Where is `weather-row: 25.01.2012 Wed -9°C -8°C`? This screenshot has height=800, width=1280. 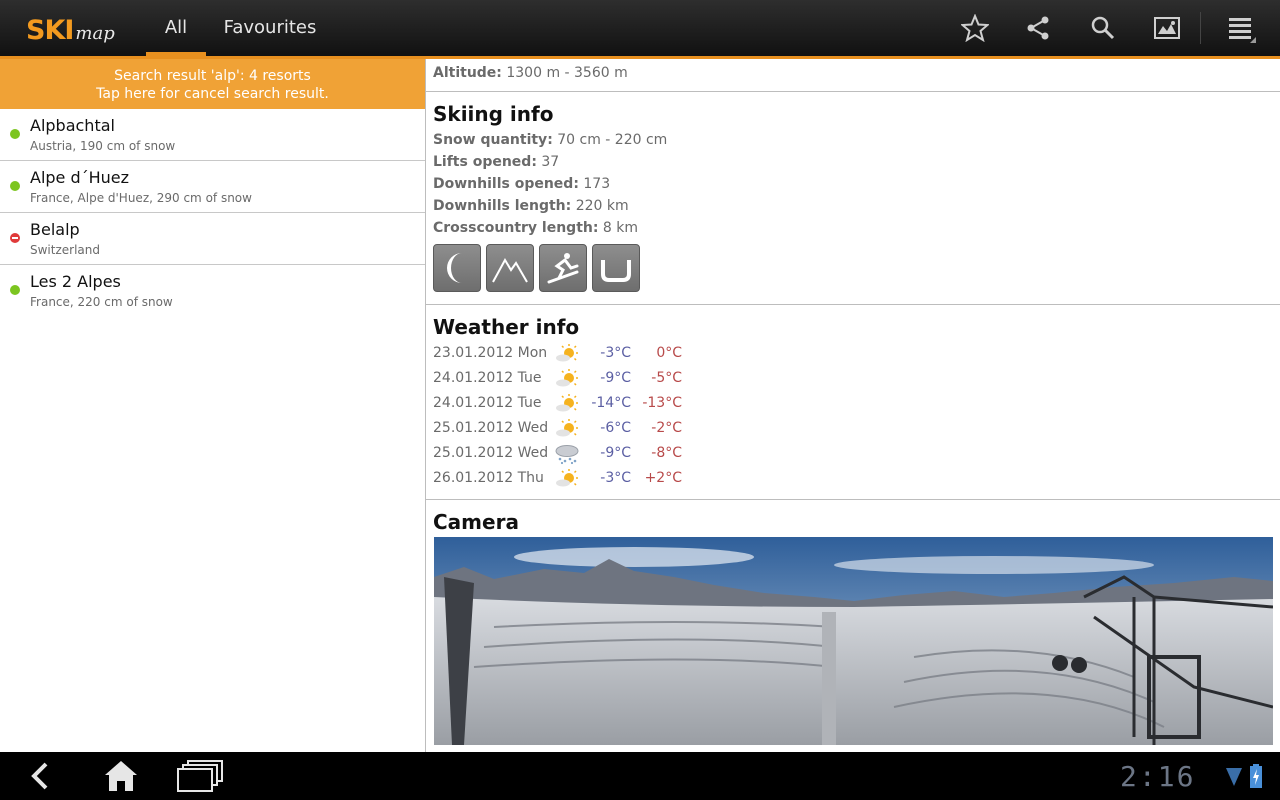 weather-row: 25.01.2012 Wed -9°C -8°C is located at coordinates (563, 454).